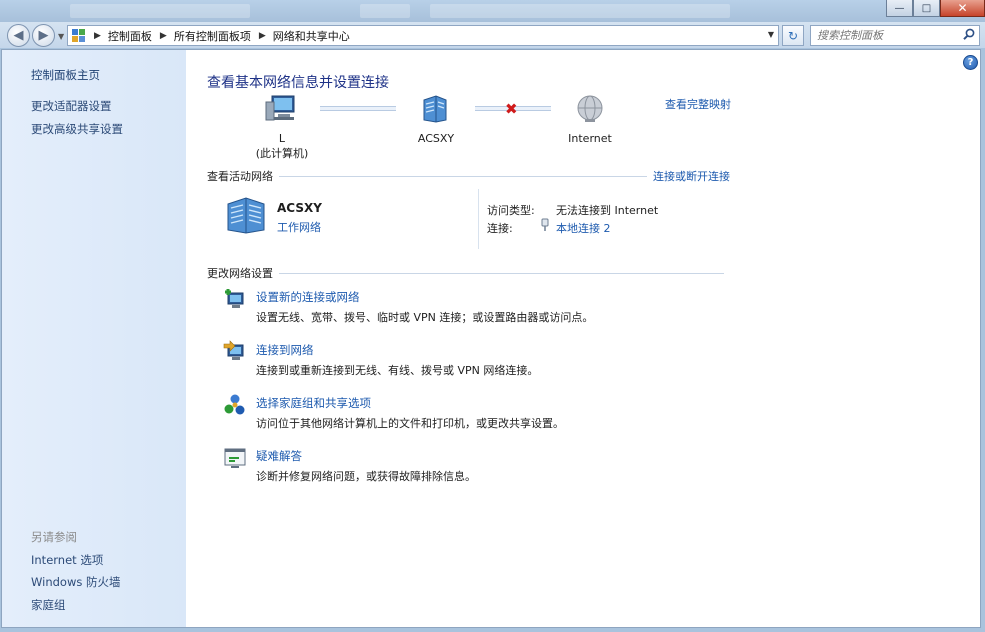 This screenshot has width=985, height=632. I want to click on back-button: ◀, so click(18, 35).